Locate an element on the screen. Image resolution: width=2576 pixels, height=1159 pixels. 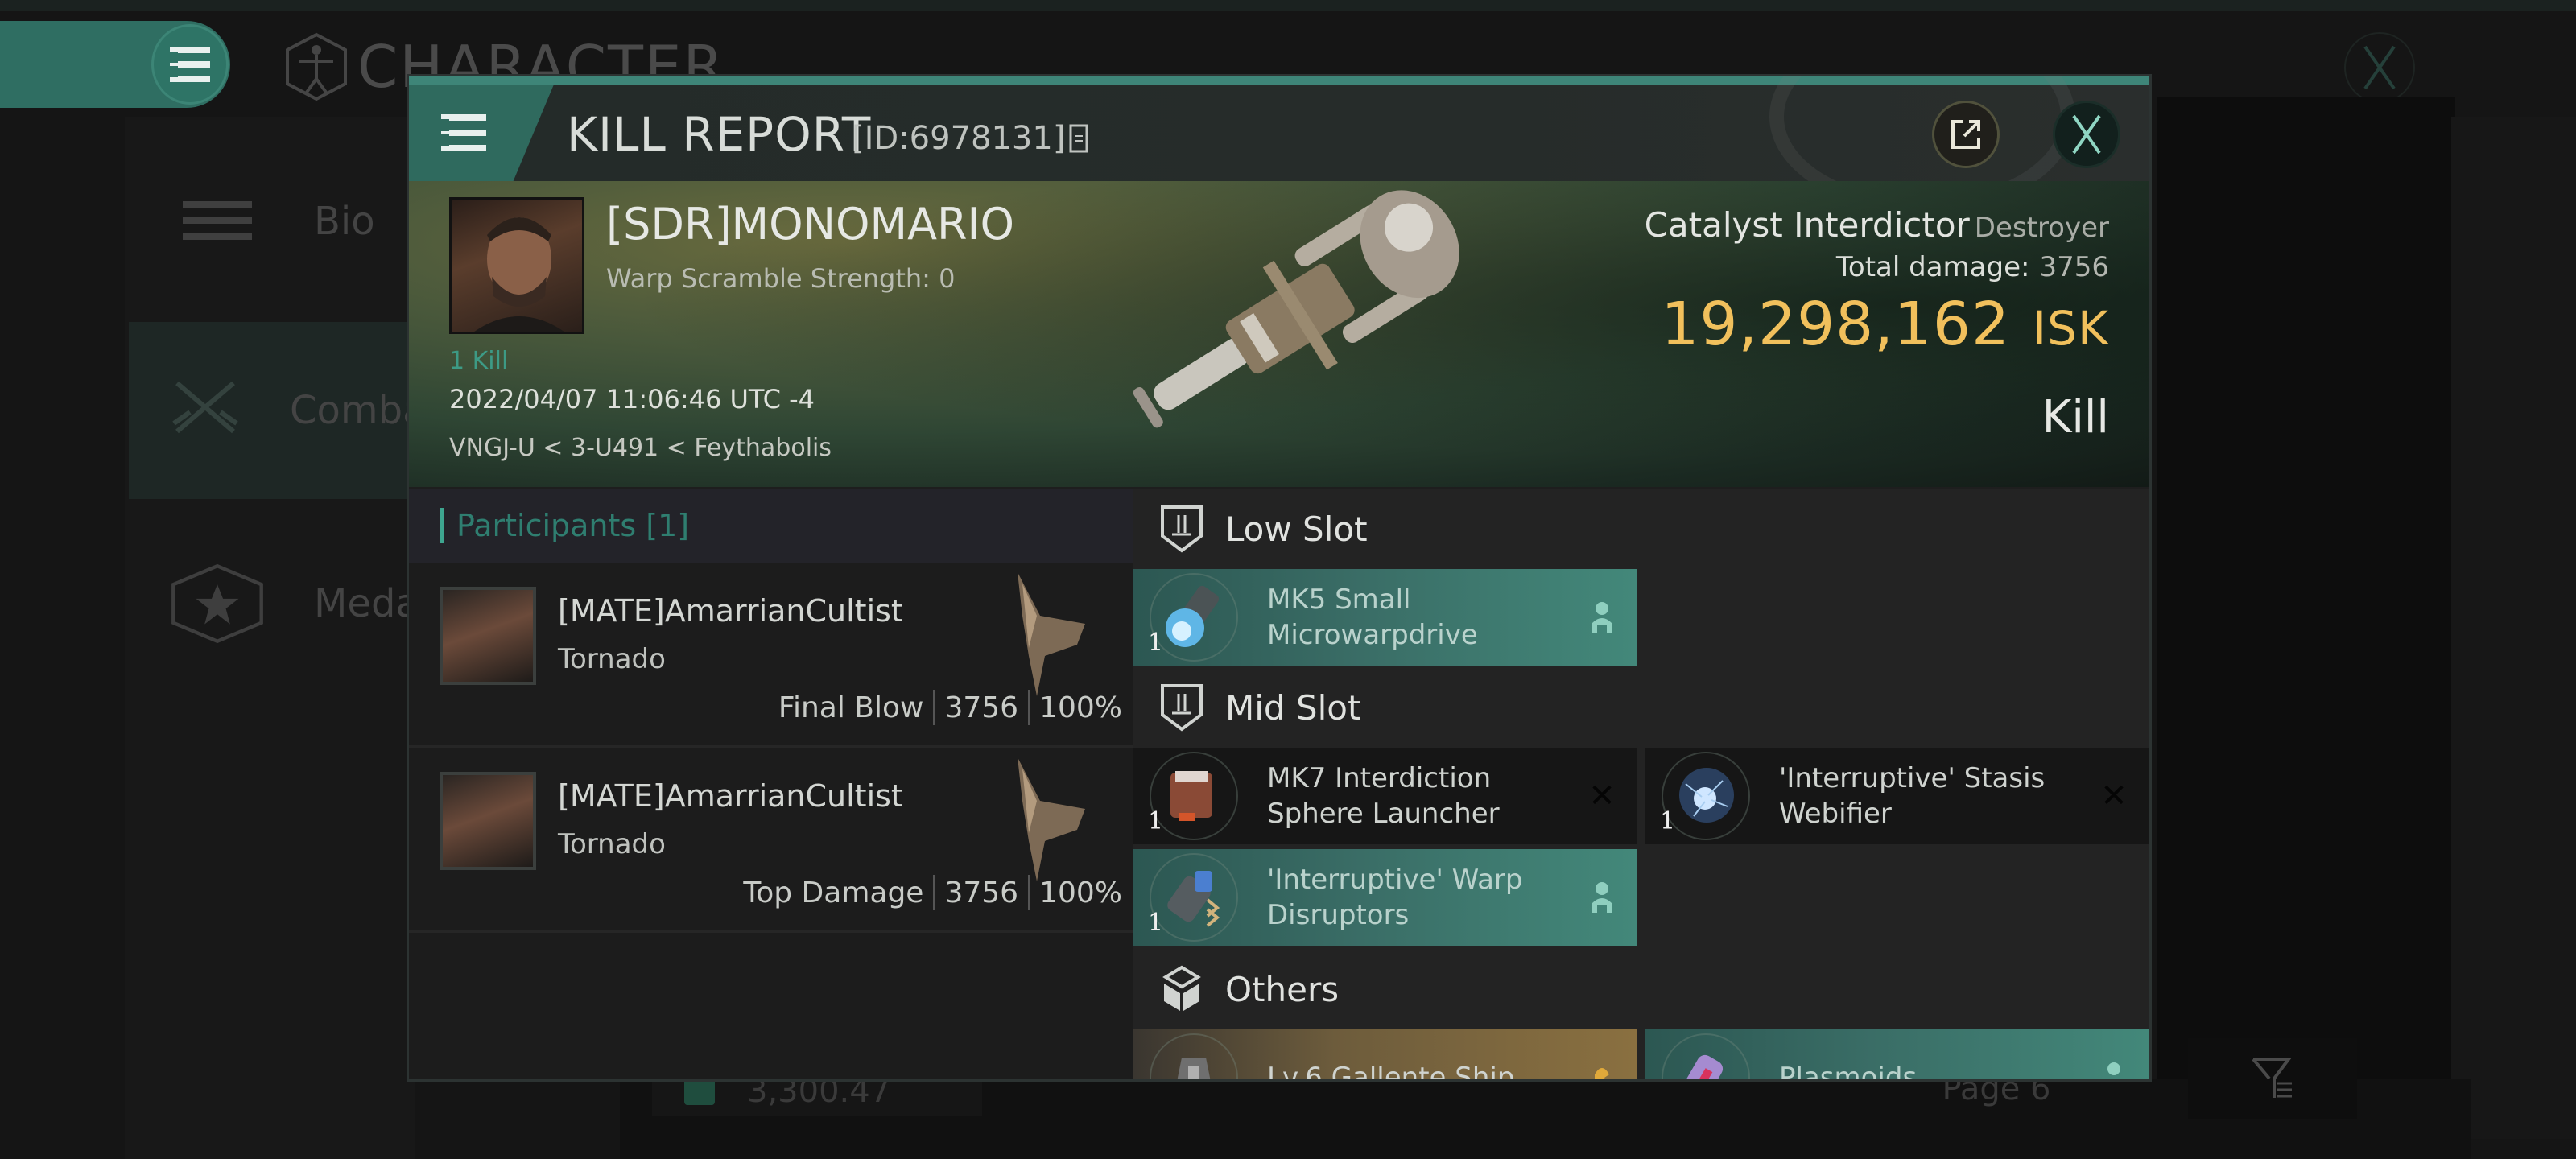
background-right-panel is located at coordinates (2513, 628).